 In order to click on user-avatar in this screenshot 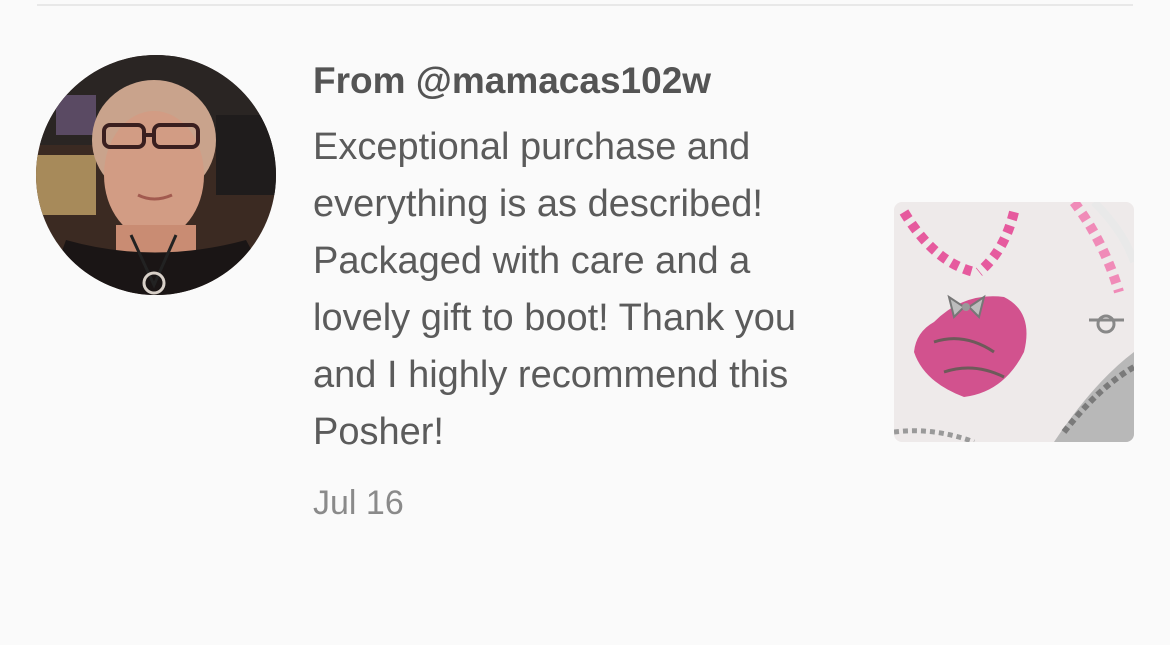, I will do `click(156, 175)`.